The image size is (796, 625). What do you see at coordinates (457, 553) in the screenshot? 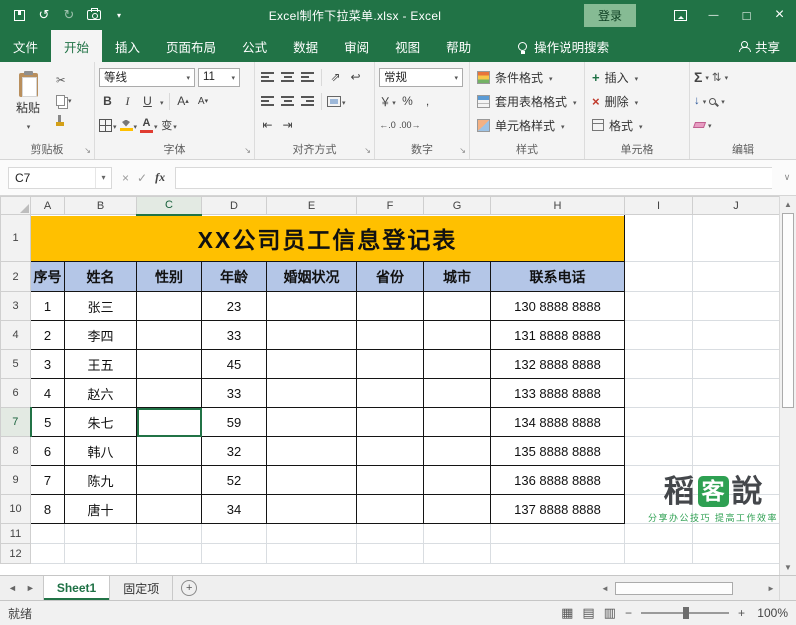
I see `cell-G12` at bounding box center [457, 553].